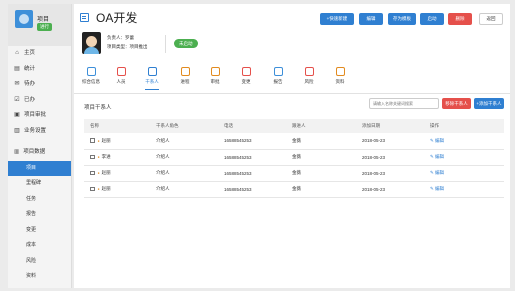 The width and height of the screenshot is (515, 291). What do you see at coordinates (30, 84) in the screenshot?
I see `sidebar-item-label: 待办` at bounding box center [30, 84].